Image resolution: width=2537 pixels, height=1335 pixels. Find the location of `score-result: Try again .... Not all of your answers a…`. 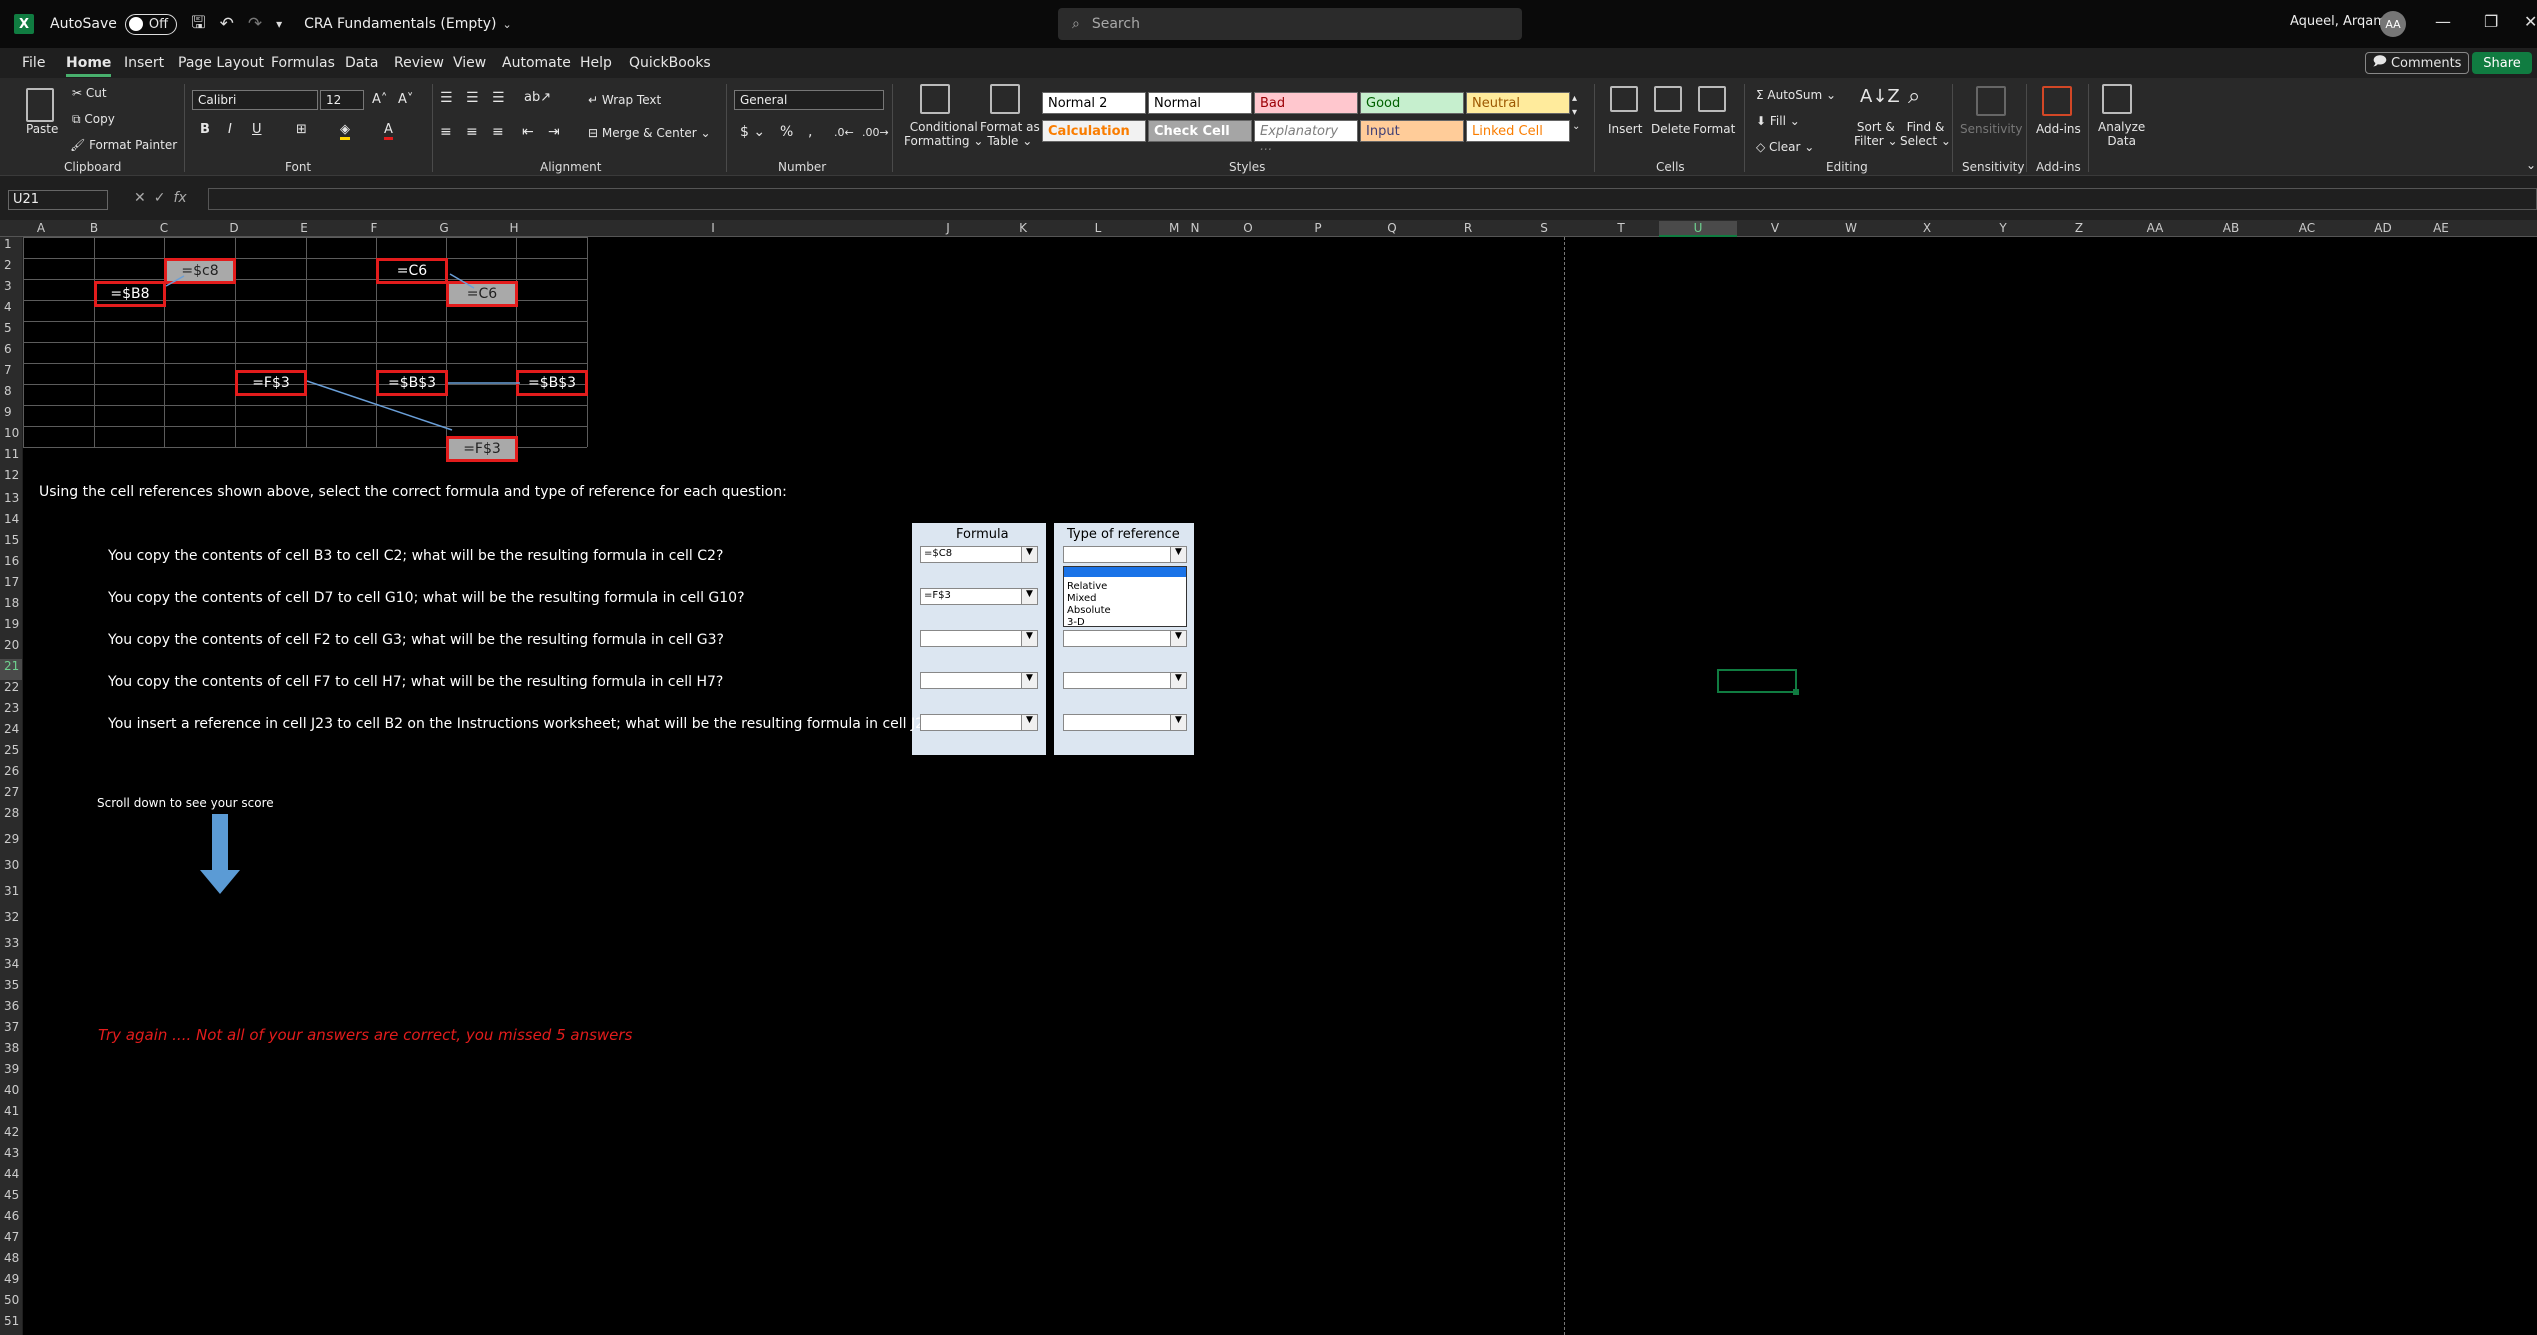

score-result: Try again .... Not all of your answers a… is located at coordinates (365, 1035).